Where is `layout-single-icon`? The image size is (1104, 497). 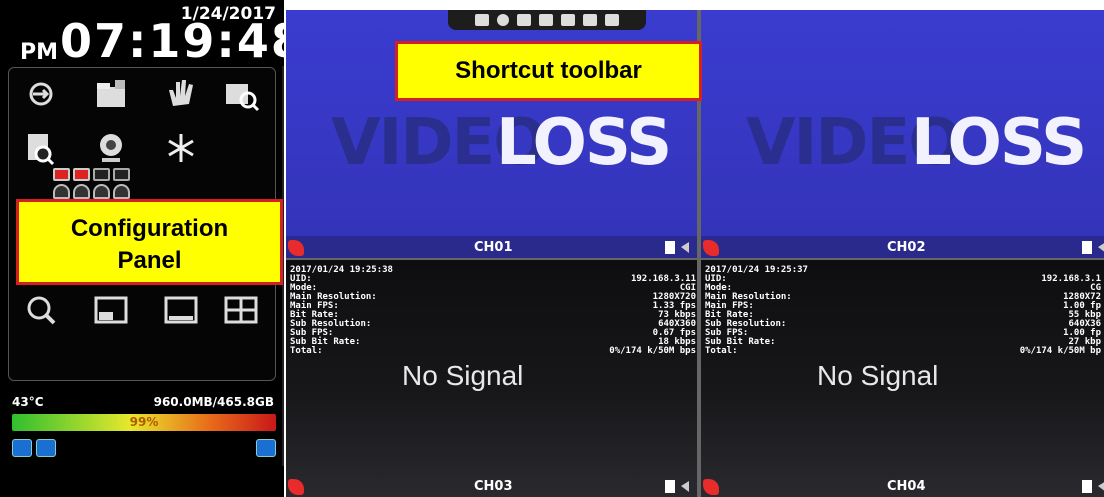
layout-single-icon is located at coordinates (181, 310).